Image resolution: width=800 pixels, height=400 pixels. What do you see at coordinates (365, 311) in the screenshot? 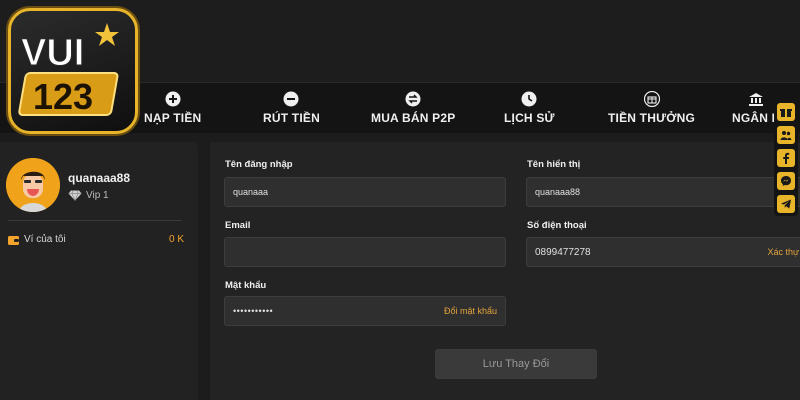
I see `password-field: ••••••••••• Đổi mật khẩu` at bounding box center [365, 311].